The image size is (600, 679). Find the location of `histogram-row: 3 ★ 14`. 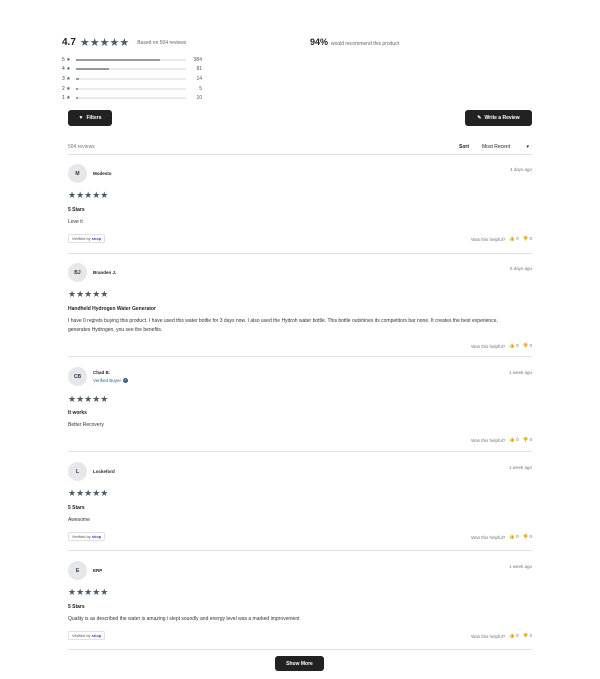

histogram-row: 3 ★ 14 is located at coordinates (132, 79).